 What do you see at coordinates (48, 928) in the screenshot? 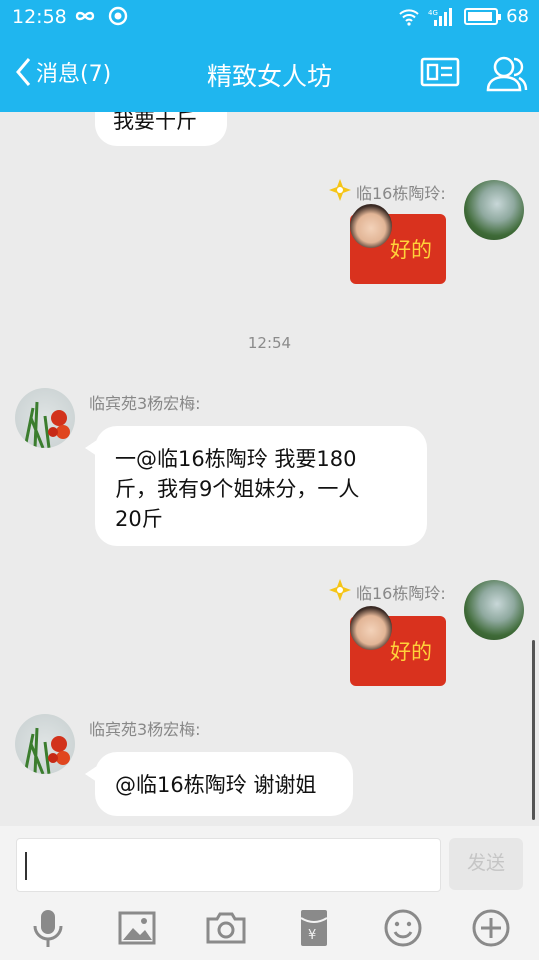
I see `microphone-icon` at bounding box center [48, 928].